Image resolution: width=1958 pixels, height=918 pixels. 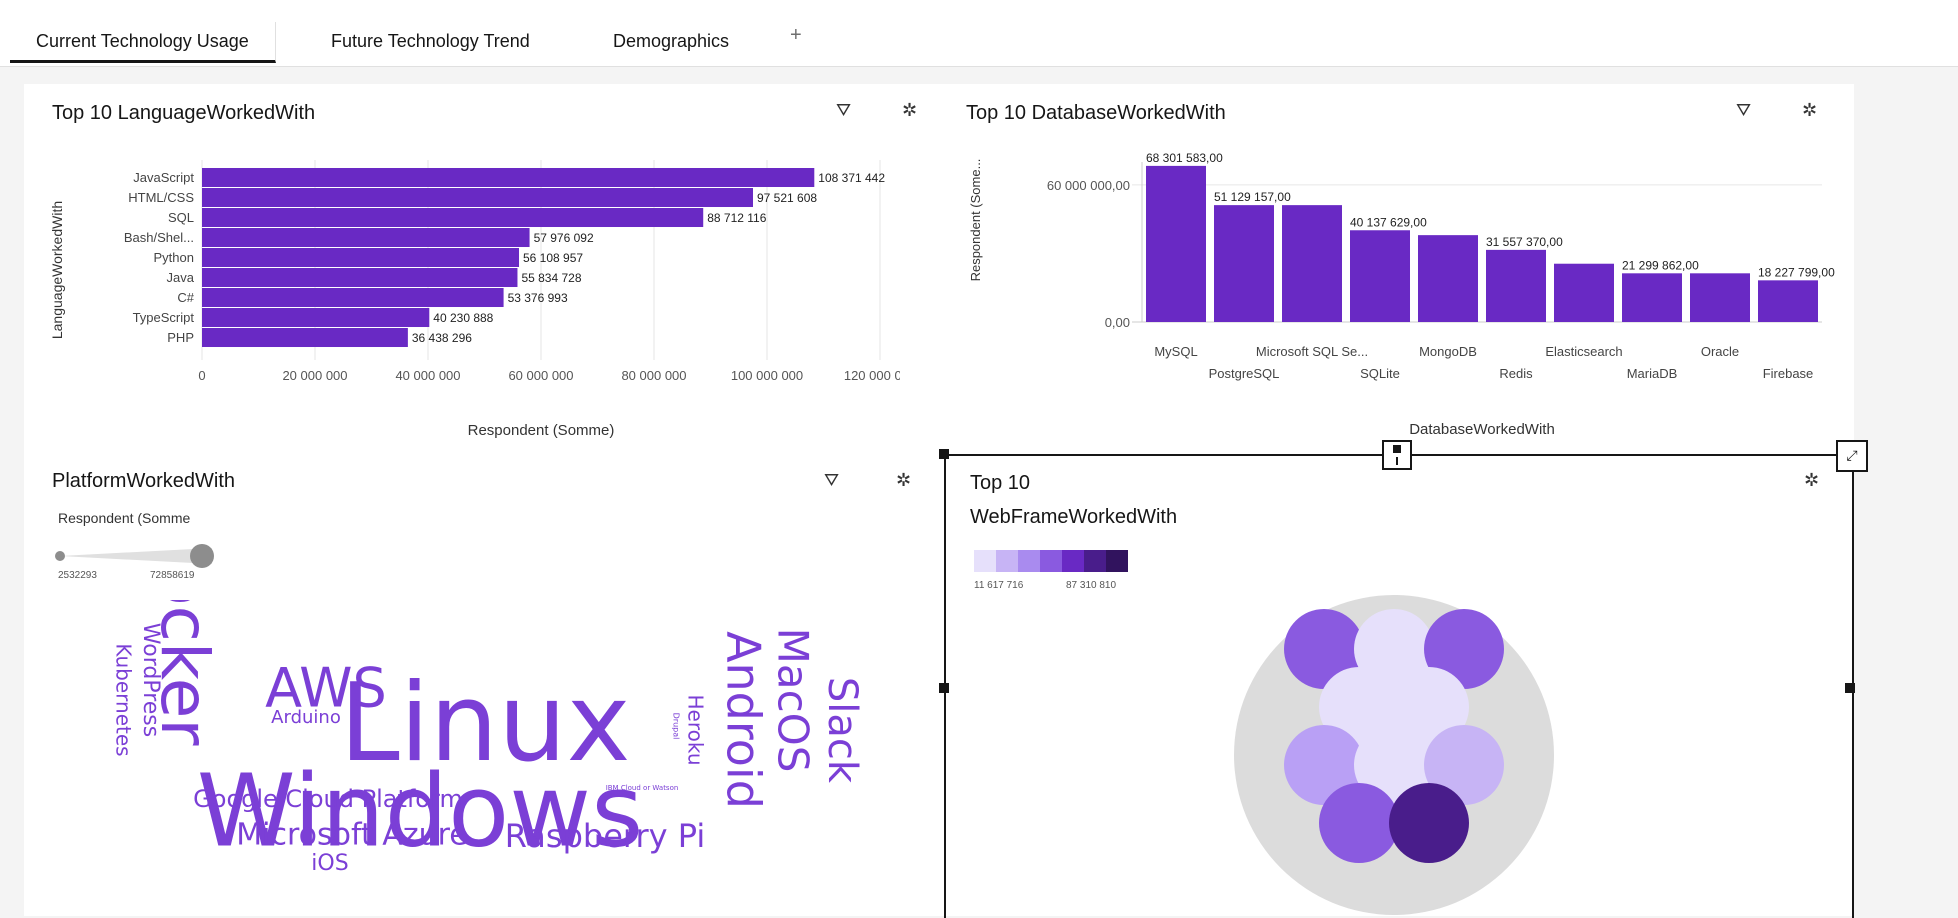 I want to click on y-axis-label: LanguageWorkedWith, so click(x=57, y=270).